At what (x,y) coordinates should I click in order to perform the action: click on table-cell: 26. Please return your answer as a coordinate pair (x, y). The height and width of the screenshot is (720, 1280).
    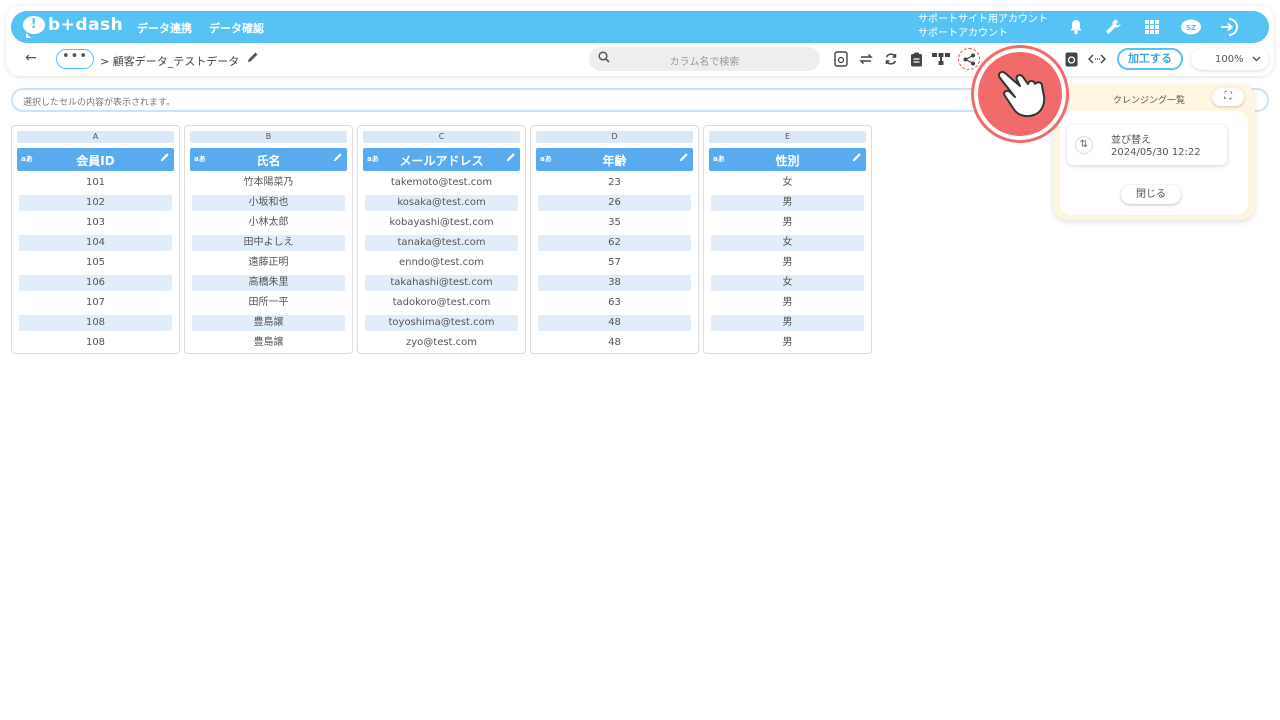
    Looking at the image, I should click on (614, 203).